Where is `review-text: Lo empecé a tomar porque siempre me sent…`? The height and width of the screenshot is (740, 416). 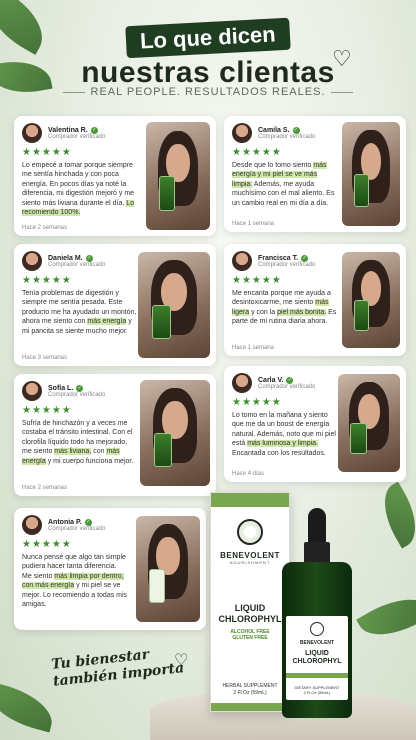
review-text: Lo empecé a tomar porque siempre me sent… is located at coordinates (78, 189).